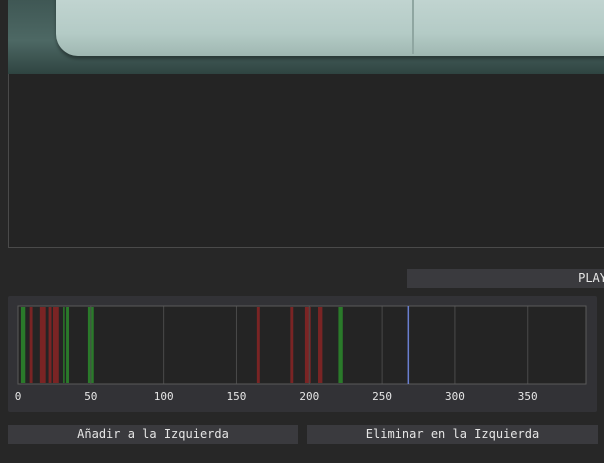 The image size is (604, 463). Describe the element at coordinates (309, 396) in the screenshot. I see `timeline-tick-label: 200` at that location.